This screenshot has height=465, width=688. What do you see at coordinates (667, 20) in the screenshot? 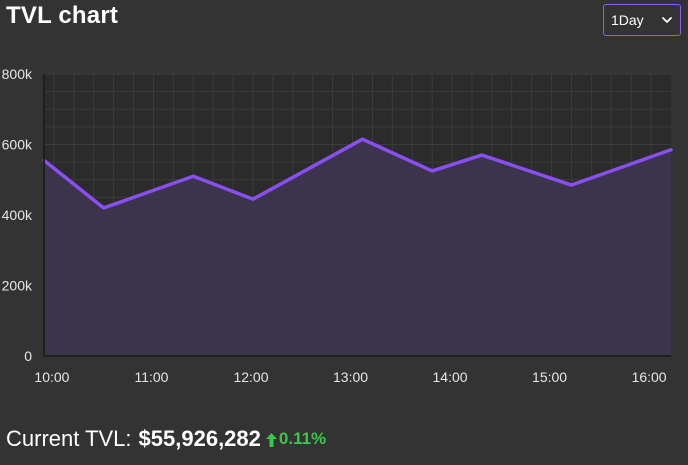
I see `chevron-down-icon` at bounding box center [667, 20].